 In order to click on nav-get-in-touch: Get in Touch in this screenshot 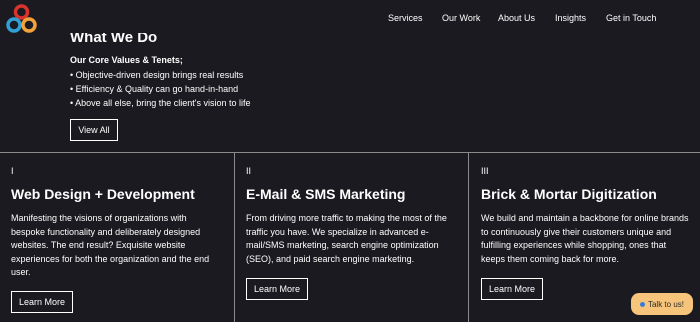, I will do `click(631, 18)`.